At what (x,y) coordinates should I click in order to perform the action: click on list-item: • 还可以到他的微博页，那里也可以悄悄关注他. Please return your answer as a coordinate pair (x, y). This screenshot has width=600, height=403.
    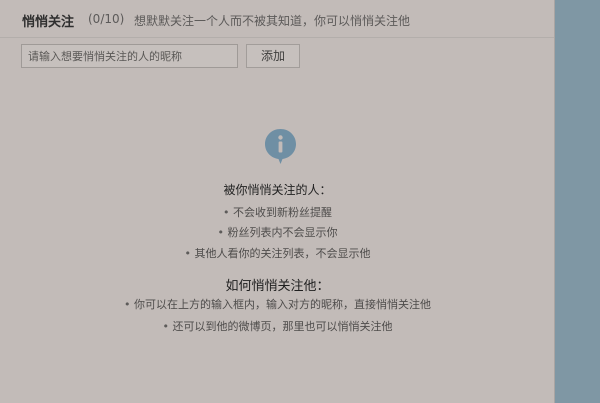
    Looking at the image, I should click on (277, 326).